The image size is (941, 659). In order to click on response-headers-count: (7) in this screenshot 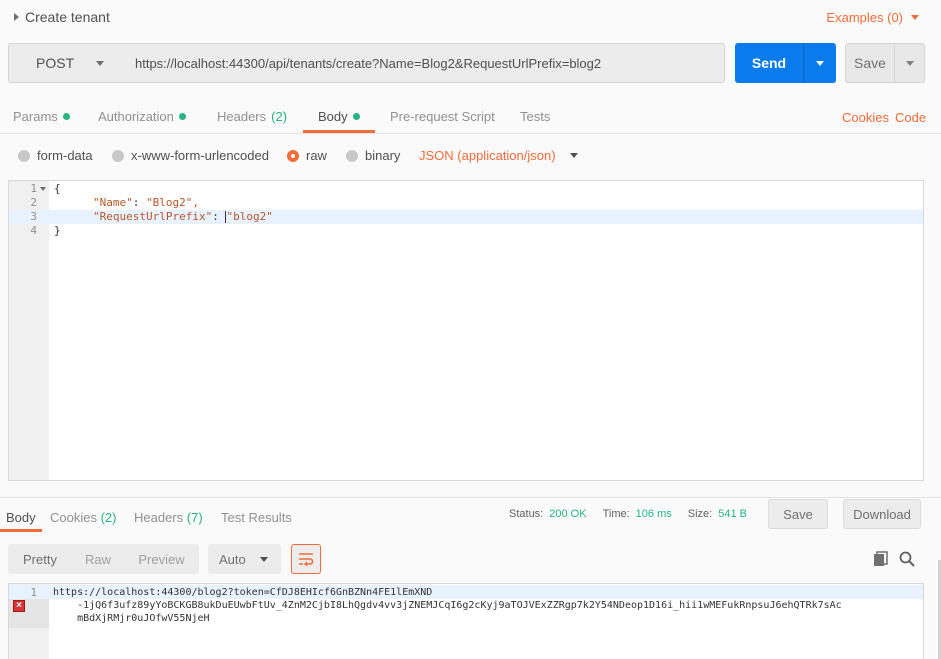, I will do `click(194, 517)`.